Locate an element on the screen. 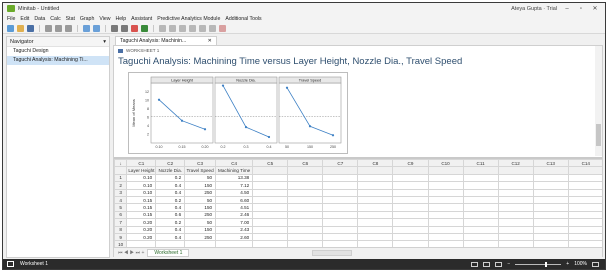 Image resolution: width=608 pixels, height=272 pixels. paste-icon is located at coordinates (68, 28).